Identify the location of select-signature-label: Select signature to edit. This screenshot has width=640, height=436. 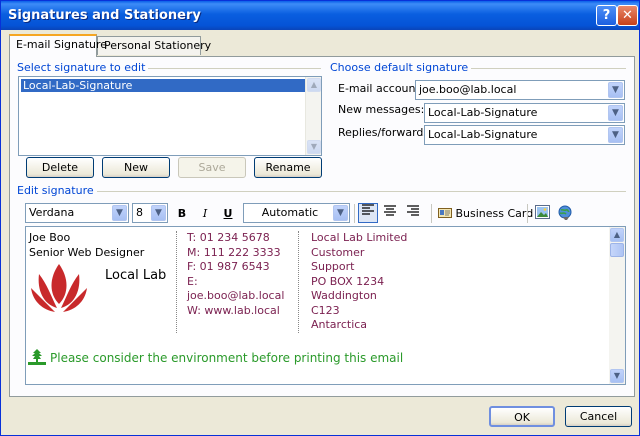
(83, 67).